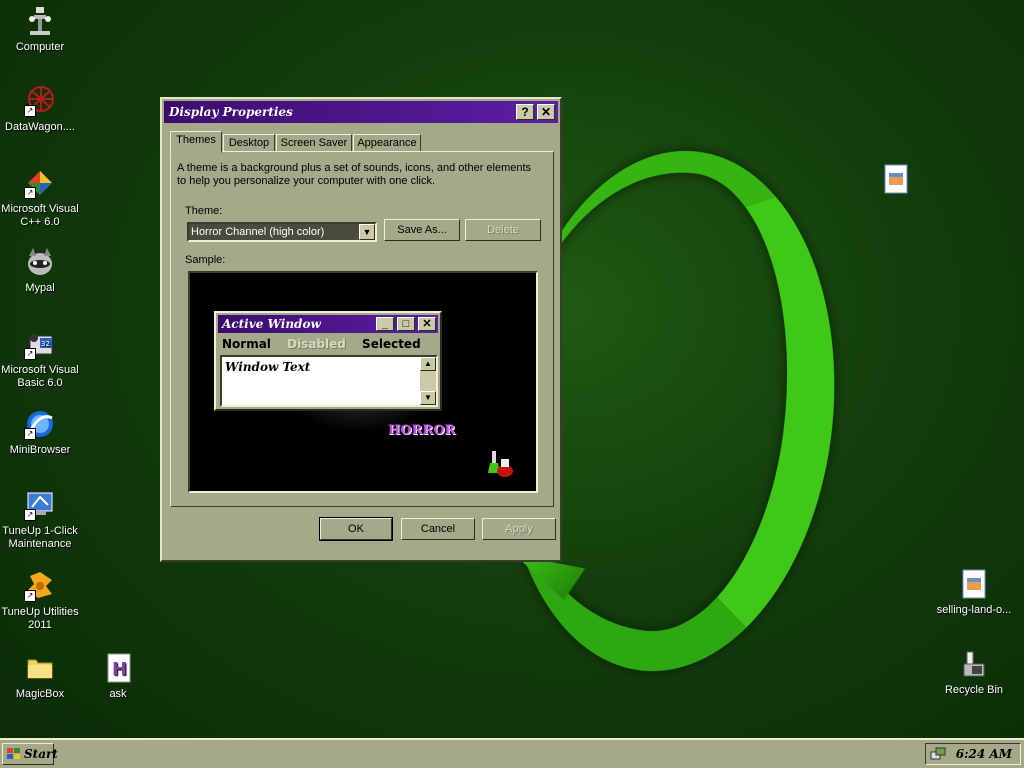  What do you see at coordinates (500, 464) in the screenshot?
I see `flask-icon` at bounding box center [500, 464].